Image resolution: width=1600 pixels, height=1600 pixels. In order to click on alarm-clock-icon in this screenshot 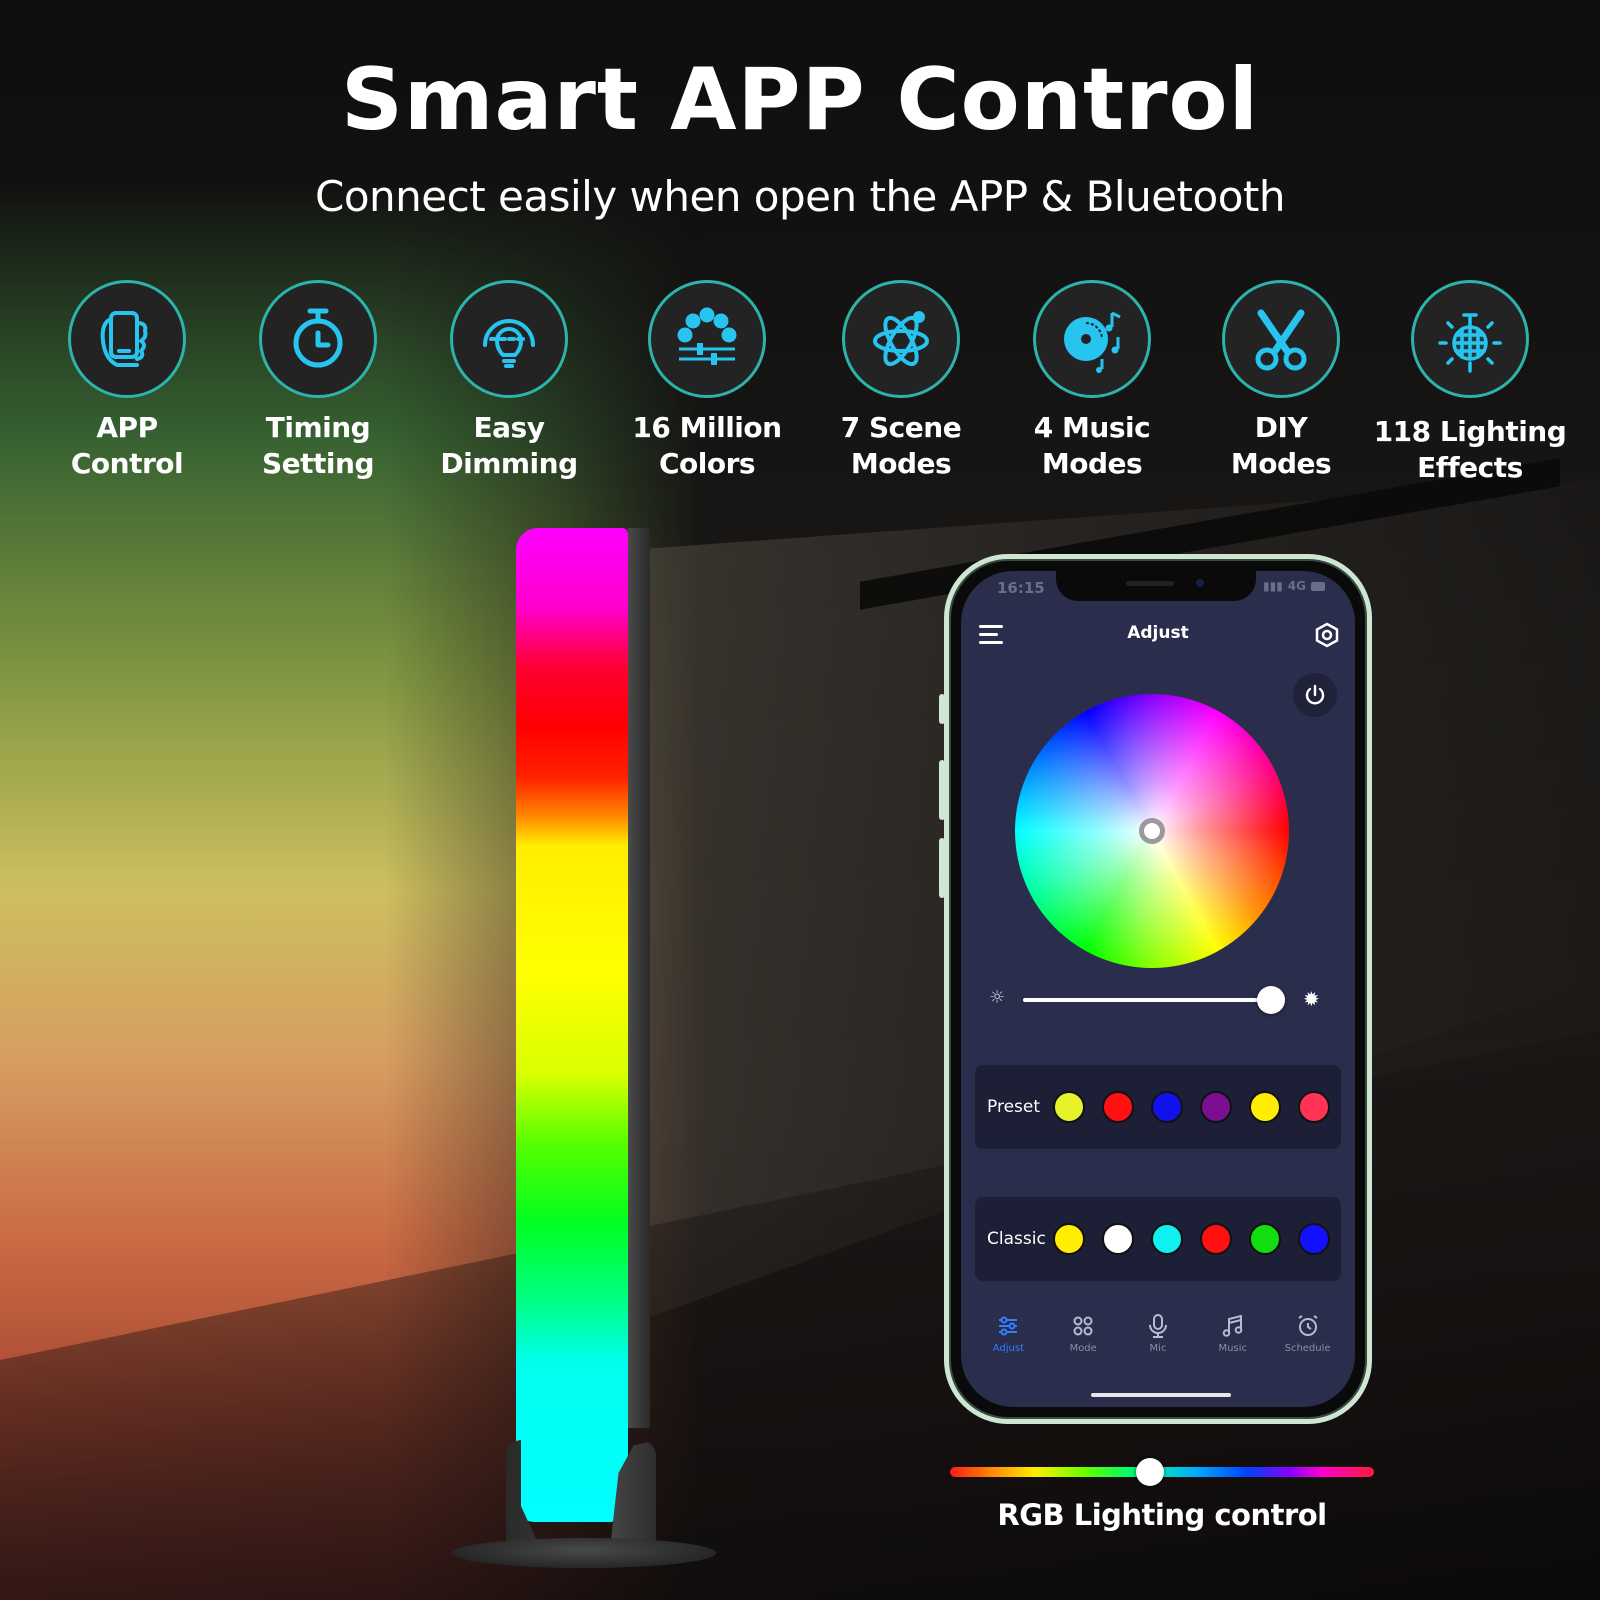, I will do `click(1308, 1325)`.